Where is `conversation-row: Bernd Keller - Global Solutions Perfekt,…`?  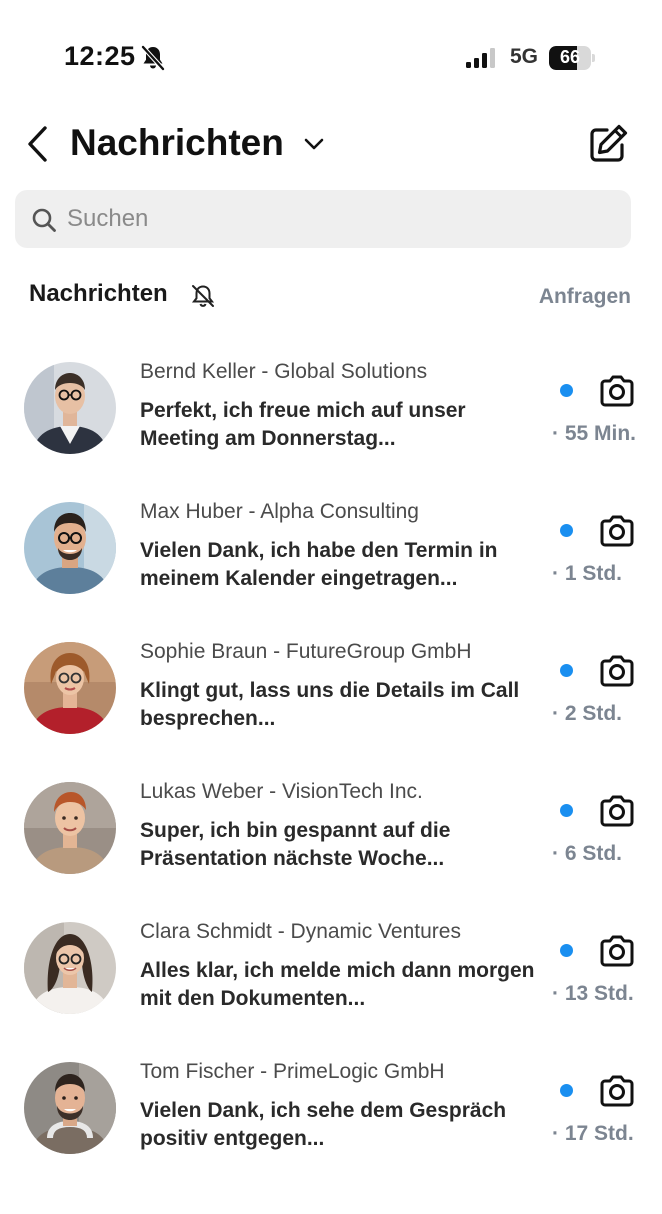 conversation-row: Bernd Keller - Global Solutions Perfekt,… is located at coordinates (331, 410).